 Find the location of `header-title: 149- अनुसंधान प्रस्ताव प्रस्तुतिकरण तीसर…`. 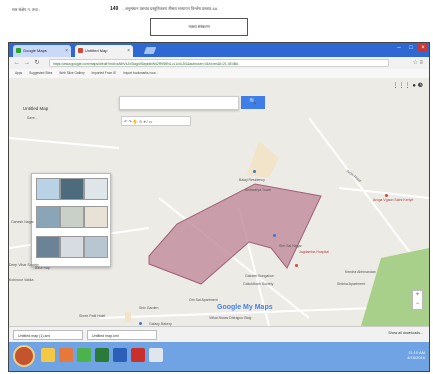

header-title: 149- अनुसंधान प्रस्ताव प्रस्तुतिकरण तीसर… is located at coordinates (163, 9).